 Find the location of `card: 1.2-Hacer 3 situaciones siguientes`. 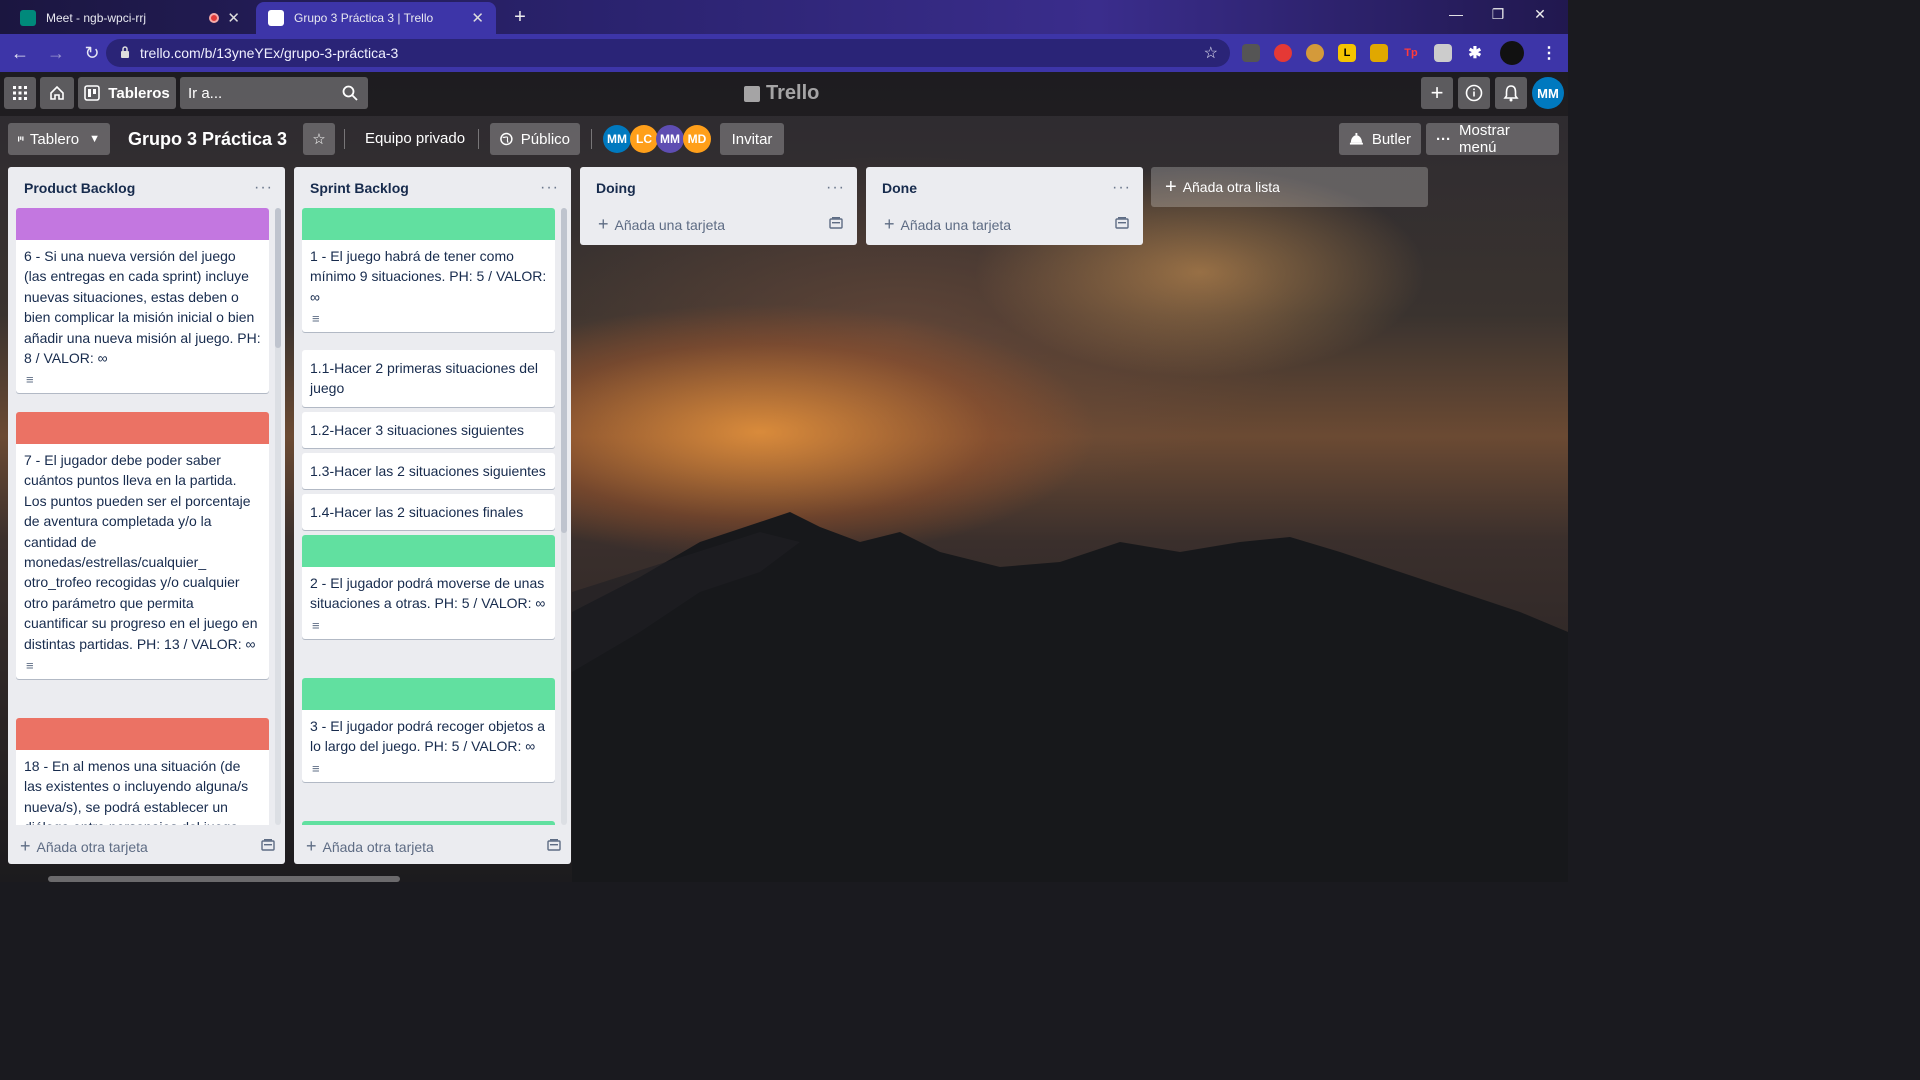

card: 1.2-Hacer 3 situaciones siguientes is located at coordinates (428, 430).